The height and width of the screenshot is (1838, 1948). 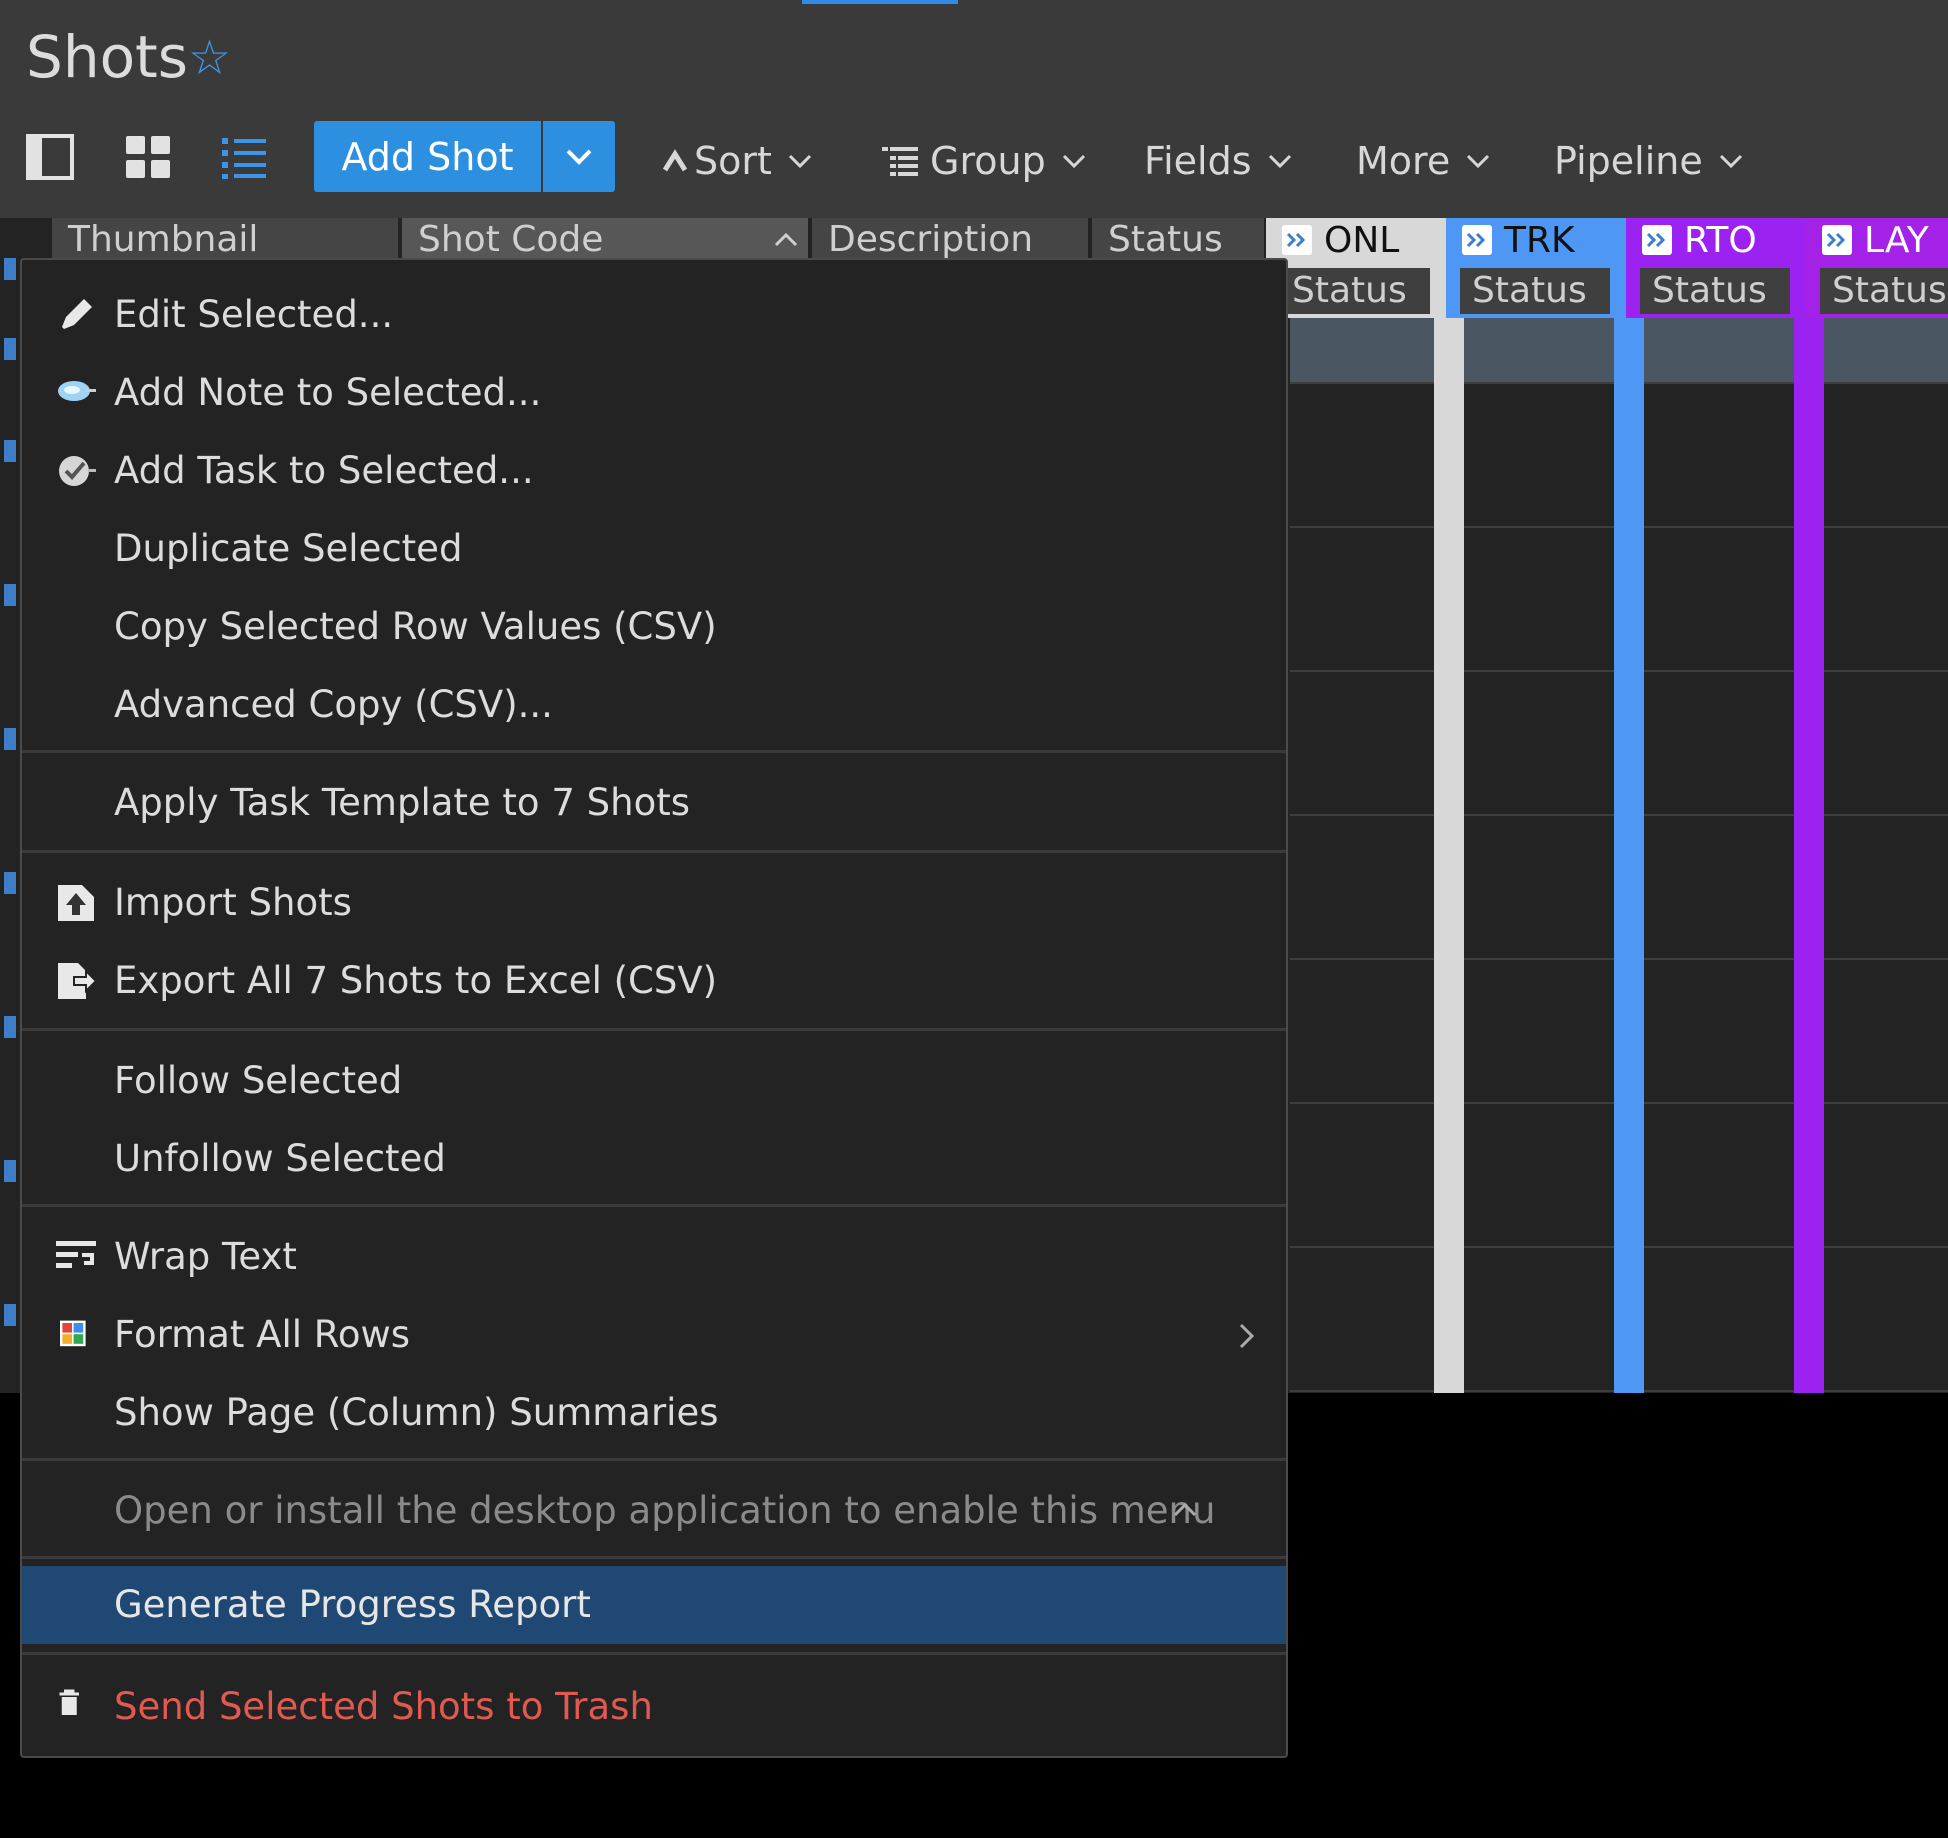 I want to click on fields-menu: Fields, so click(x=1218, y=161).